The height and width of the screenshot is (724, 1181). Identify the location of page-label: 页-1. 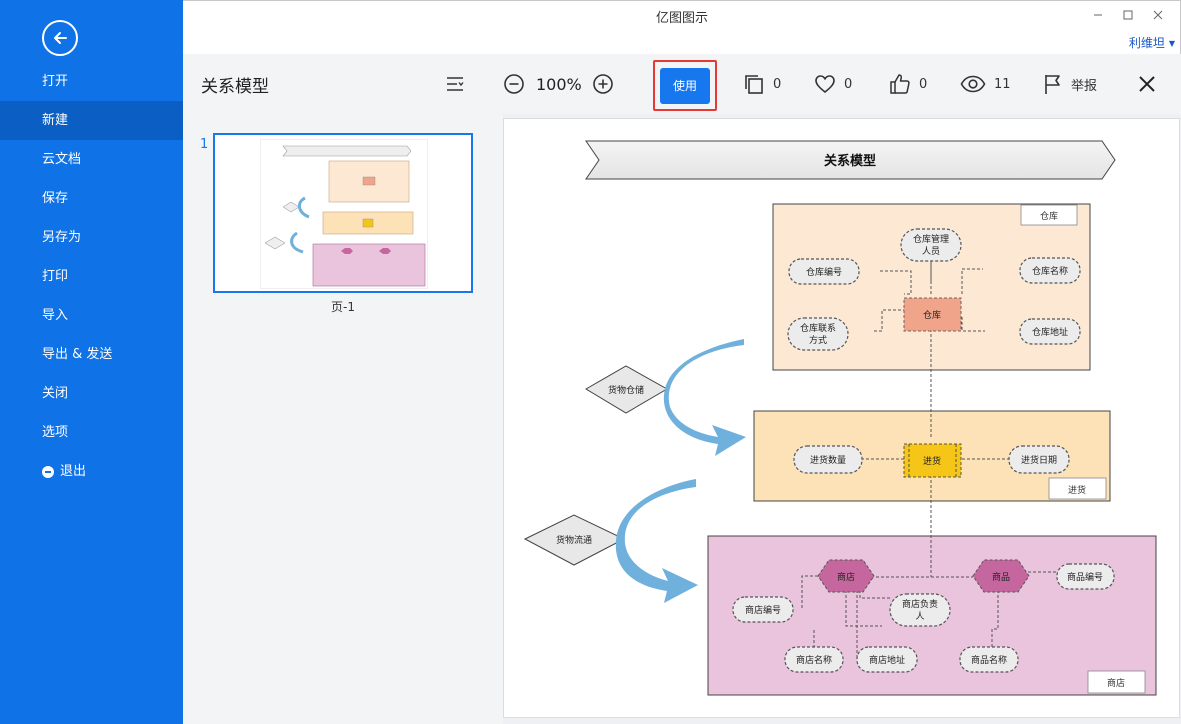
(343, 307).